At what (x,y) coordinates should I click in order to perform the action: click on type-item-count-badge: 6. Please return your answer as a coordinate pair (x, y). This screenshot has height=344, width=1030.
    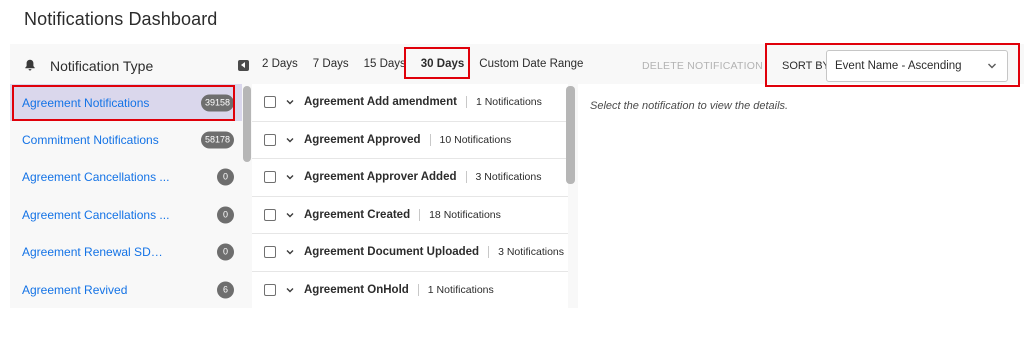
    Looking at the image, I should click on (225, 290).